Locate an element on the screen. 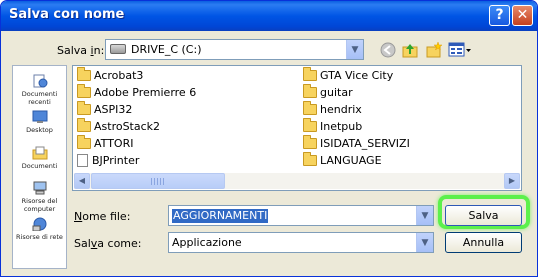 This screenshot has width=538, height=277. filetype-value: Applicazione is located at coordinates (207, 242).